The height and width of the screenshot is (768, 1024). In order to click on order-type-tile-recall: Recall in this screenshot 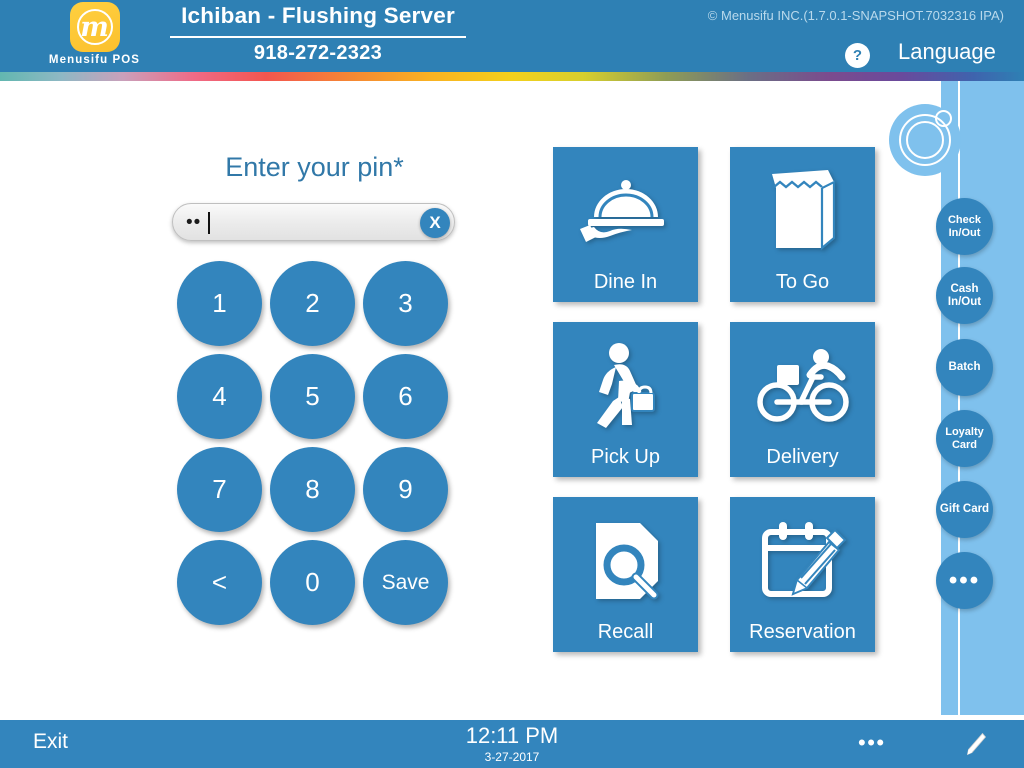, I will do `click(625, 574)`.